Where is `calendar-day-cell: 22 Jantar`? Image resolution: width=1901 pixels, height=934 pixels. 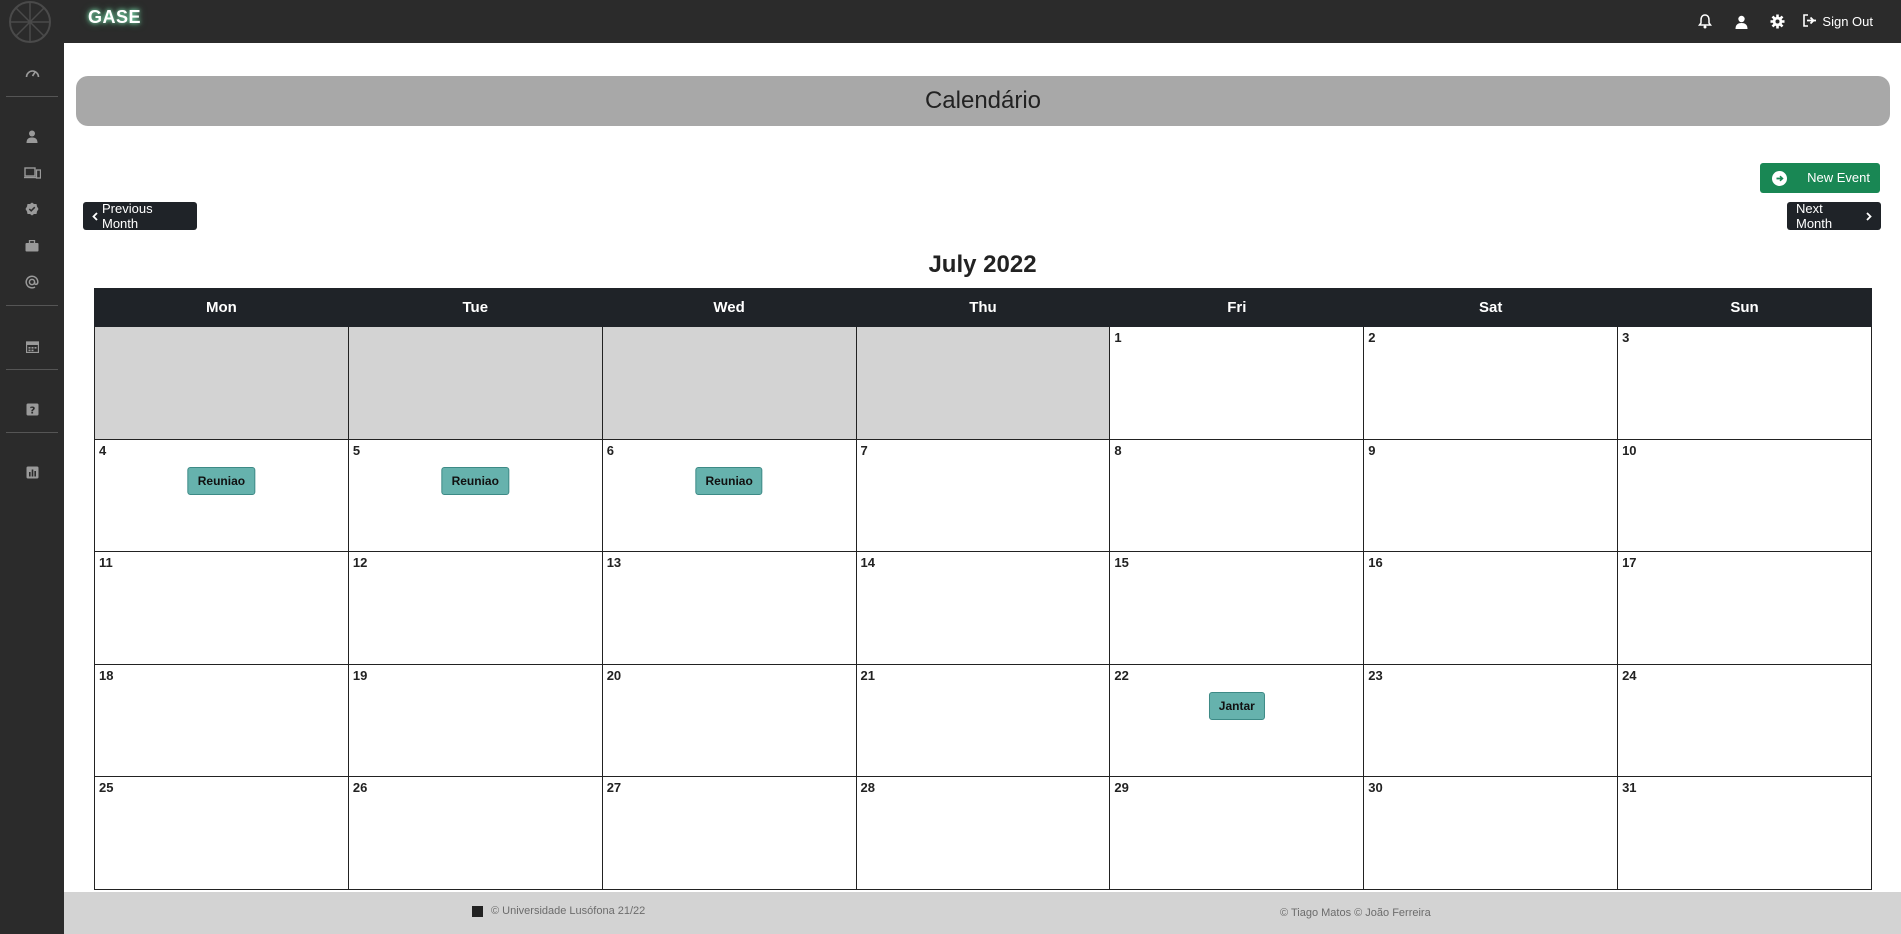
calendar-day-cell: 22 Jantar is located at coordinates (1237, 720).